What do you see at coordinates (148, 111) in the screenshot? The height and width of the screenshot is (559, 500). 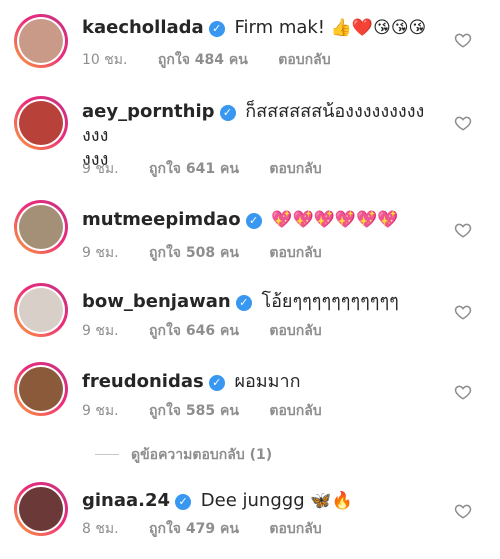 I see `username: aey_pornthip` at bounding box center [148, 111].